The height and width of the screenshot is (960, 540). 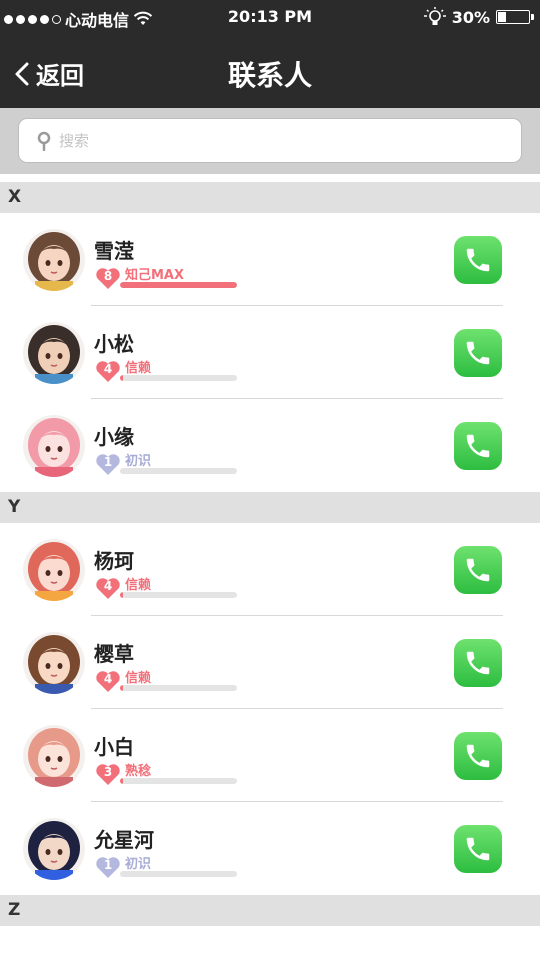 I want to click on contact-name: 小松, so click(x=114, y=344).